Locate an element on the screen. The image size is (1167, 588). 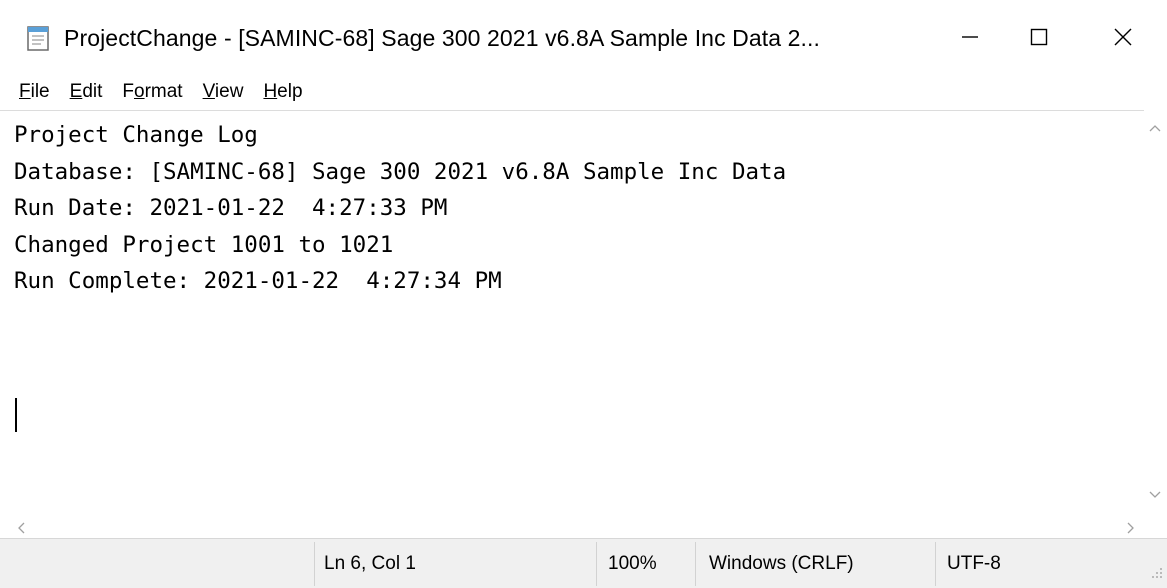
text-line: Run Complete: 2021-01-22 4:27:34 PM is located at coordinates (258, 281).